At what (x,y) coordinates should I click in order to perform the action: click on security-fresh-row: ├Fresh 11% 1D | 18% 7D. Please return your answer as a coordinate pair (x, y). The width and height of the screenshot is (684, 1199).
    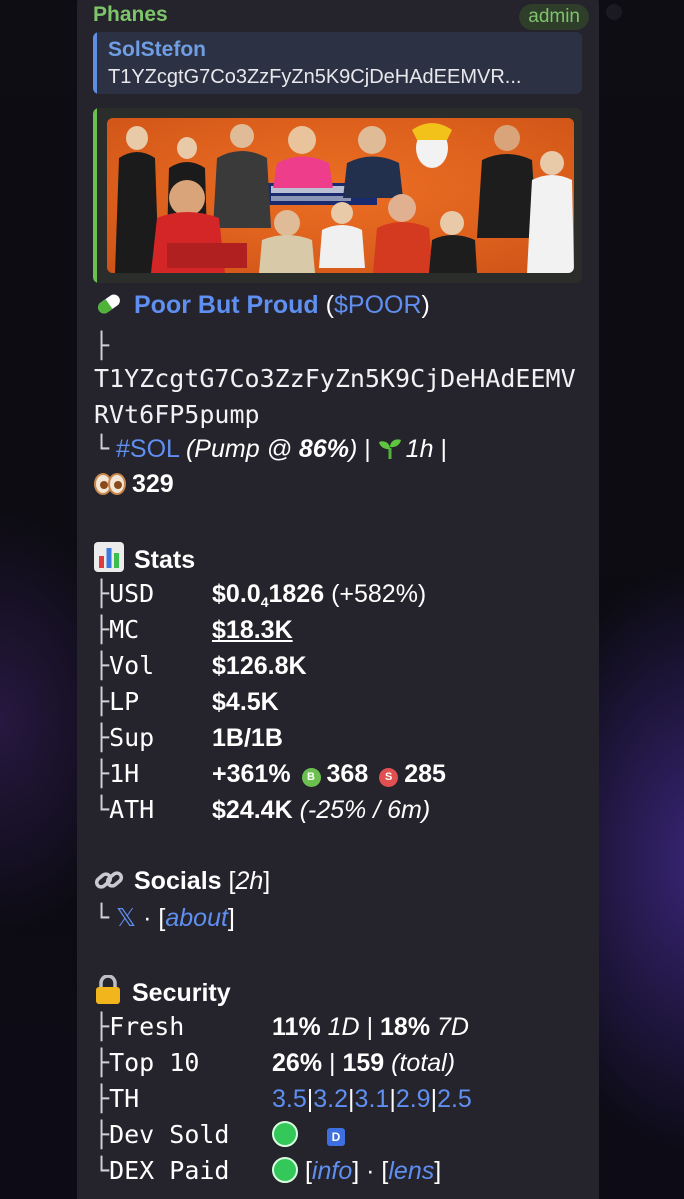
    Looking at the image, I should click on (281, 1027).